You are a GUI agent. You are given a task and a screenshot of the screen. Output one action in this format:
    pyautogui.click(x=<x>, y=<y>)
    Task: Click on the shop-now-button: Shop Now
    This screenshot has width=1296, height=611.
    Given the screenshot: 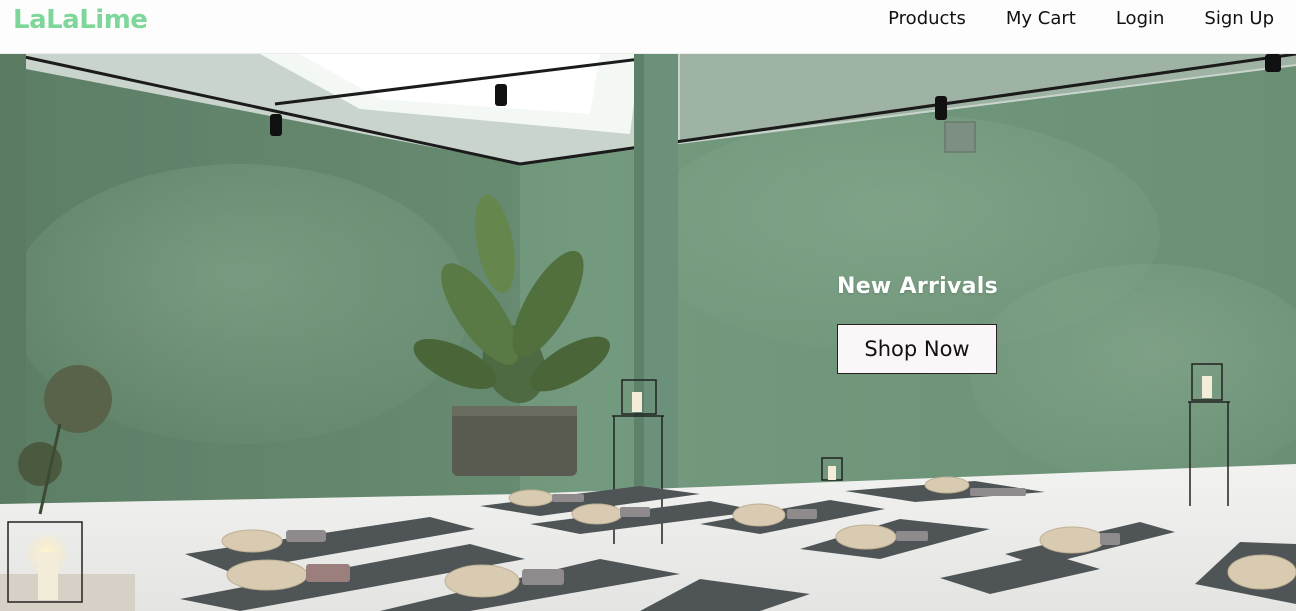 What is the action you would take?
    pyautogui.click(x=917, y=349)
    